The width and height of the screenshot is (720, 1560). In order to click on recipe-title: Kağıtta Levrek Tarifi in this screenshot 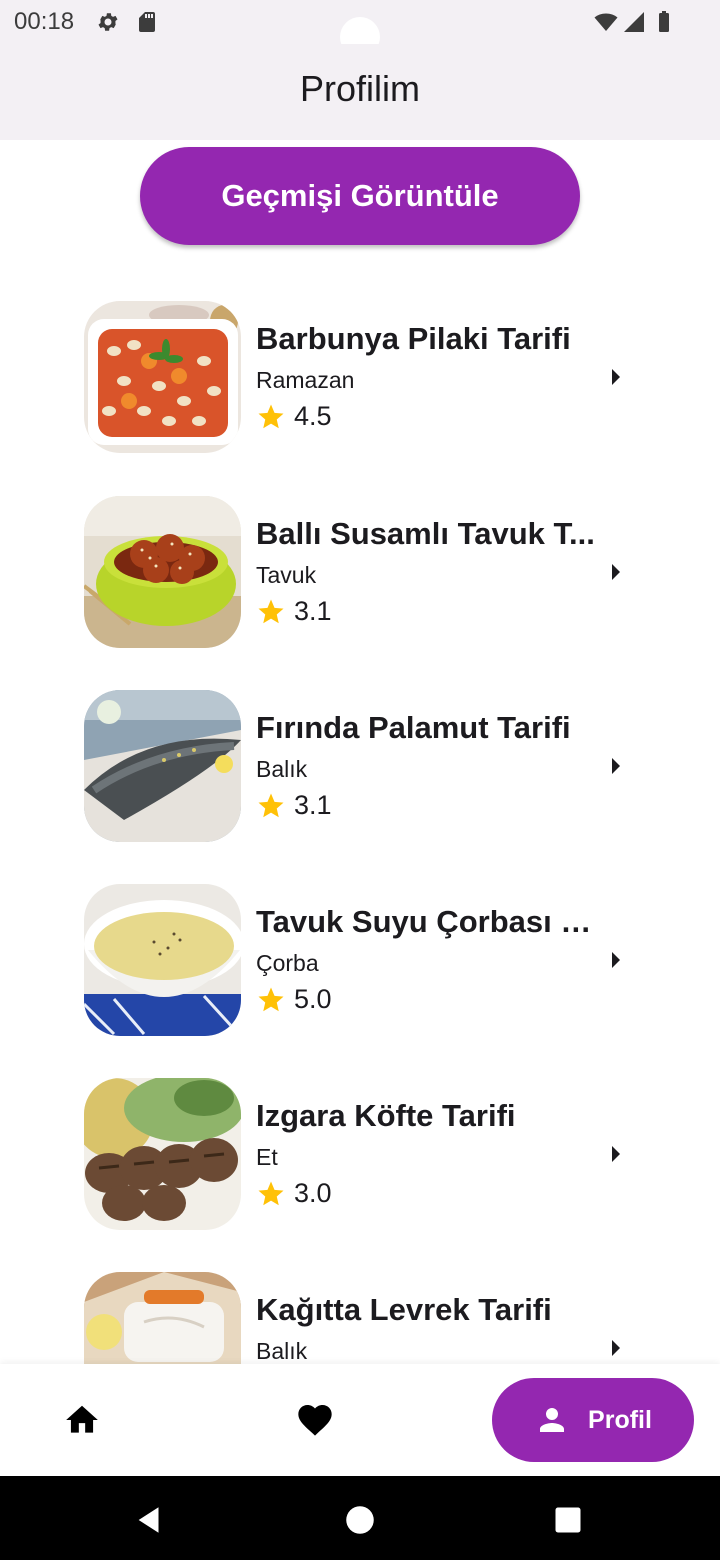, I will do `click(404, 1309)`.